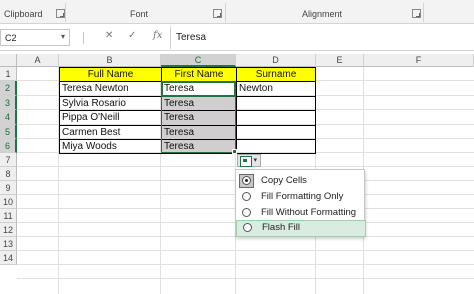  What do you see at coordinates (198, 60) in the screenshot?
I see `column-header-c: C` at bounding box center [198, 60].